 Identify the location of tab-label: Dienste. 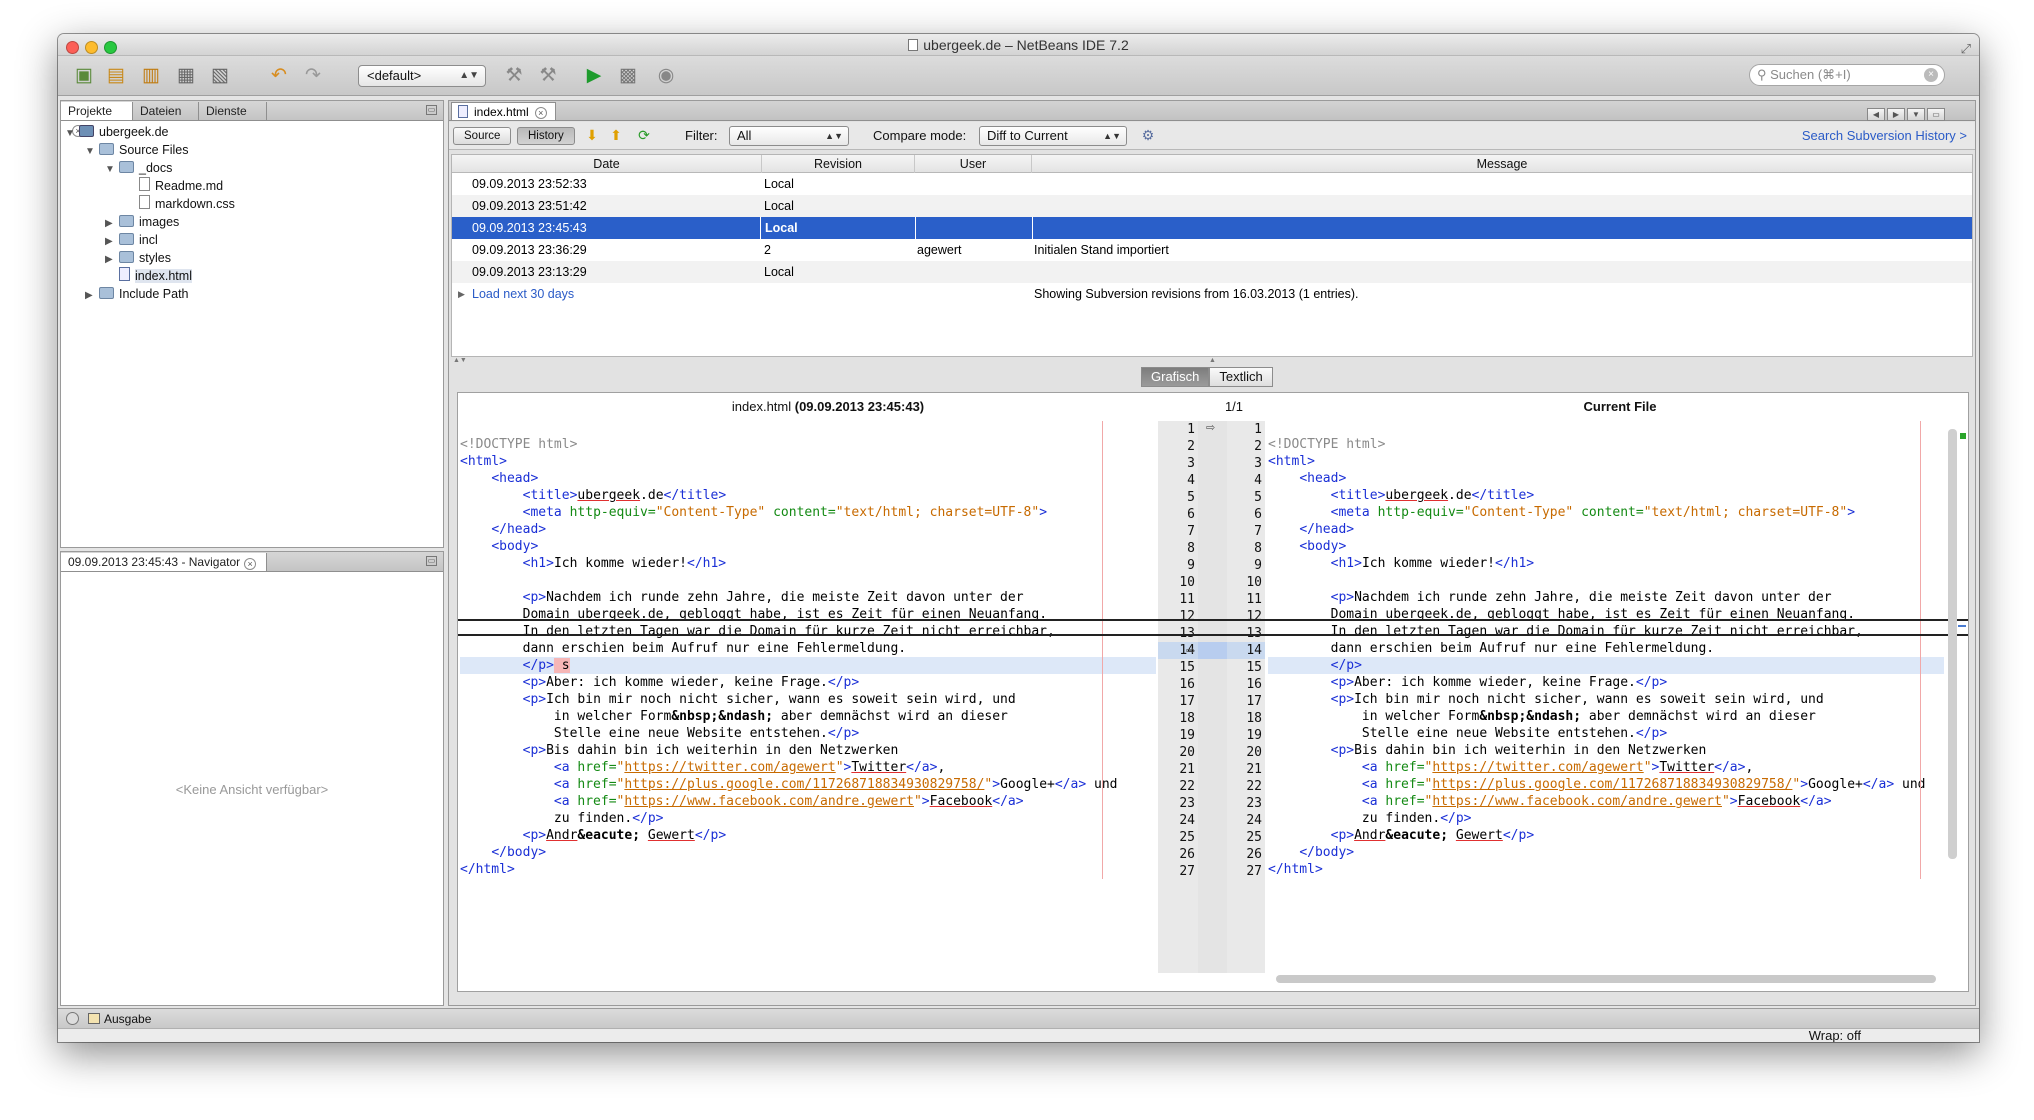
(226, 111).